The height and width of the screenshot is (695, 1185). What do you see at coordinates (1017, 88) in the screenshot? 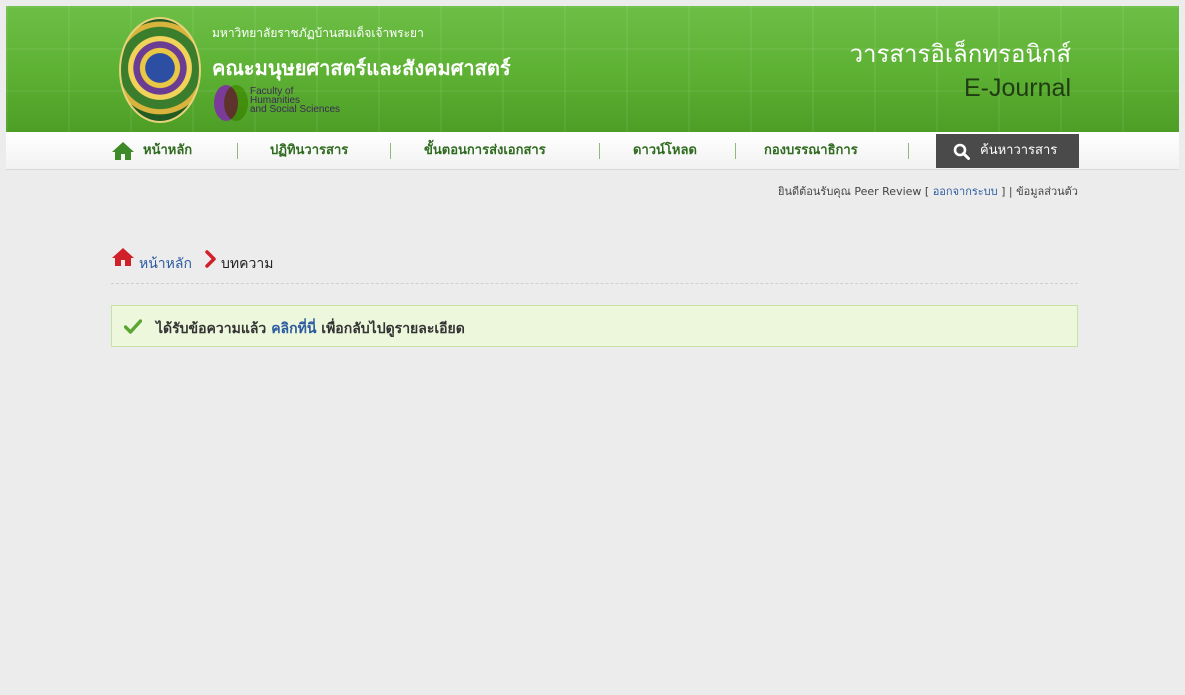
I see `journal-title-english: E-Journal` at bounding box center [1017, 88].